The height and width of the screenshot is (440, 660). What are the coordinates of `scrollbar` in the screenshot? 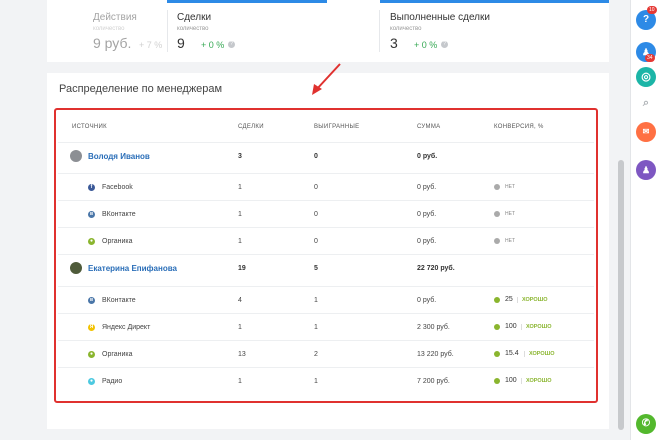 It's located at (621, 295).